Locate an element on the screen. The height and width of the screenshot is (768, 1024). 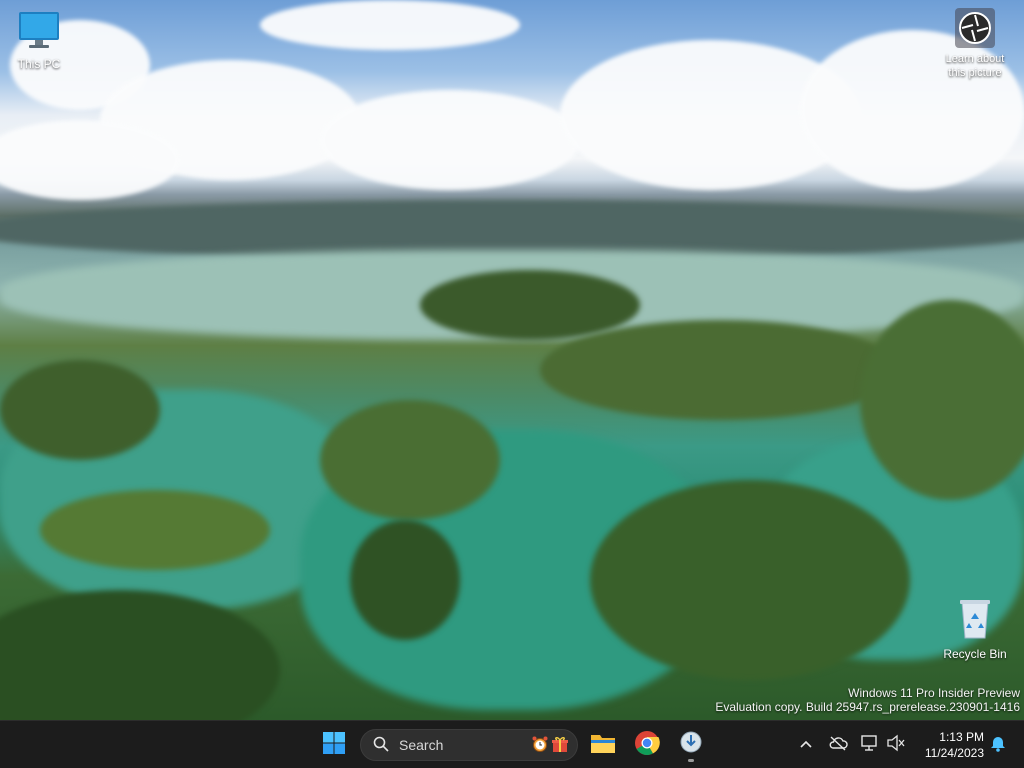
network-icon is located at coordinates (870, 745).